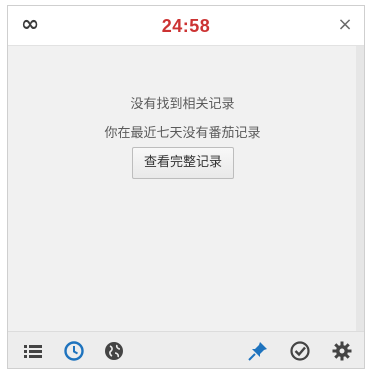 Image resolution: width=374 pixels, height=374 pixels. I want to click on gear-icon, so click(342, 351).